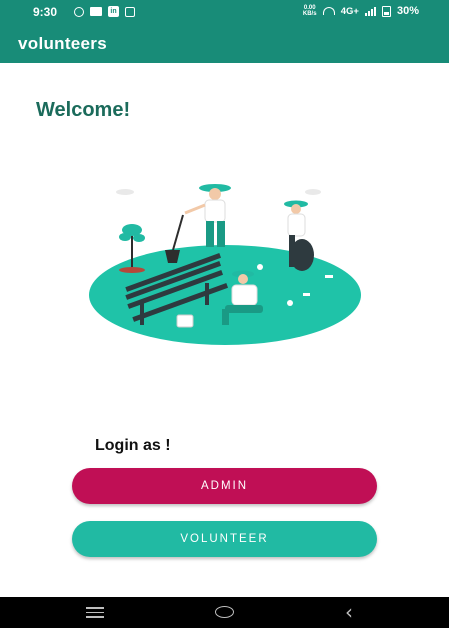  What do you see at coordinates (224, 539) in the screenshot?
I see `volunteer-button: VOLUNTEER` at bounding box center [224, 539].